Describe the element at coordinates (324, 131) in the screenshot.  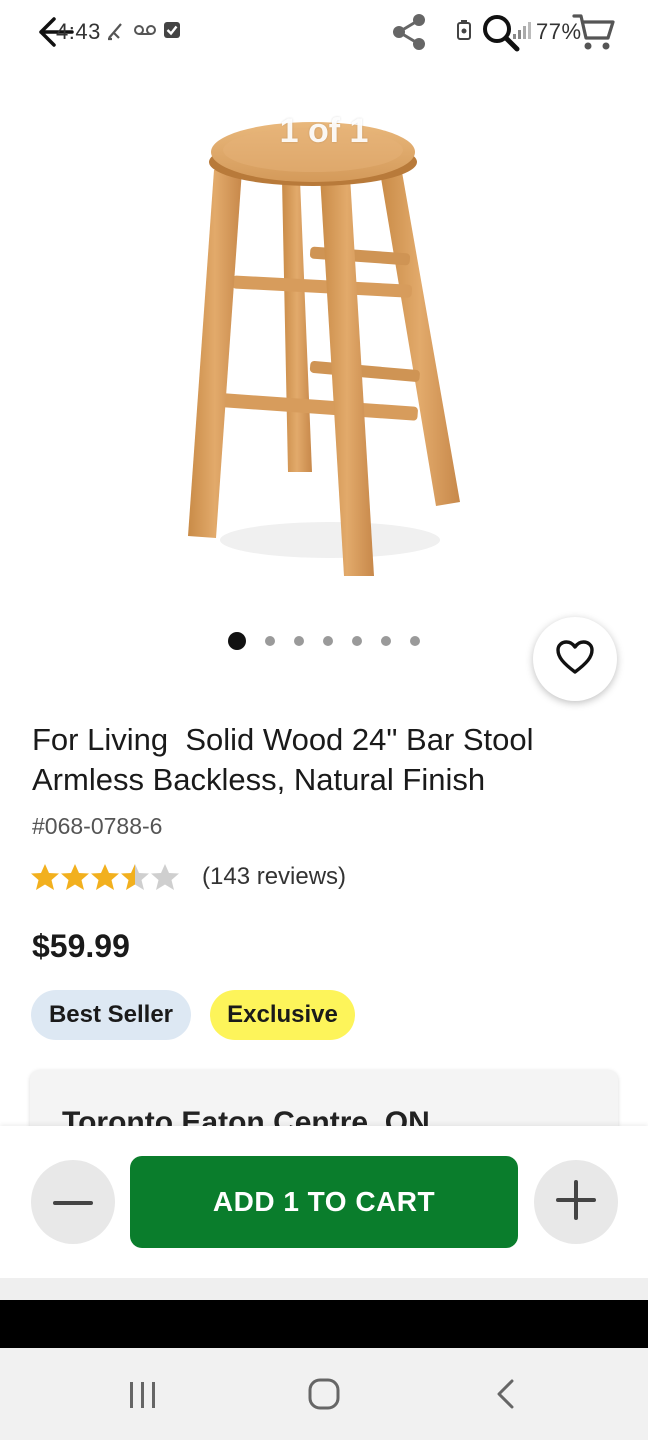
I see `image-counter: 1 of 1` at that location.